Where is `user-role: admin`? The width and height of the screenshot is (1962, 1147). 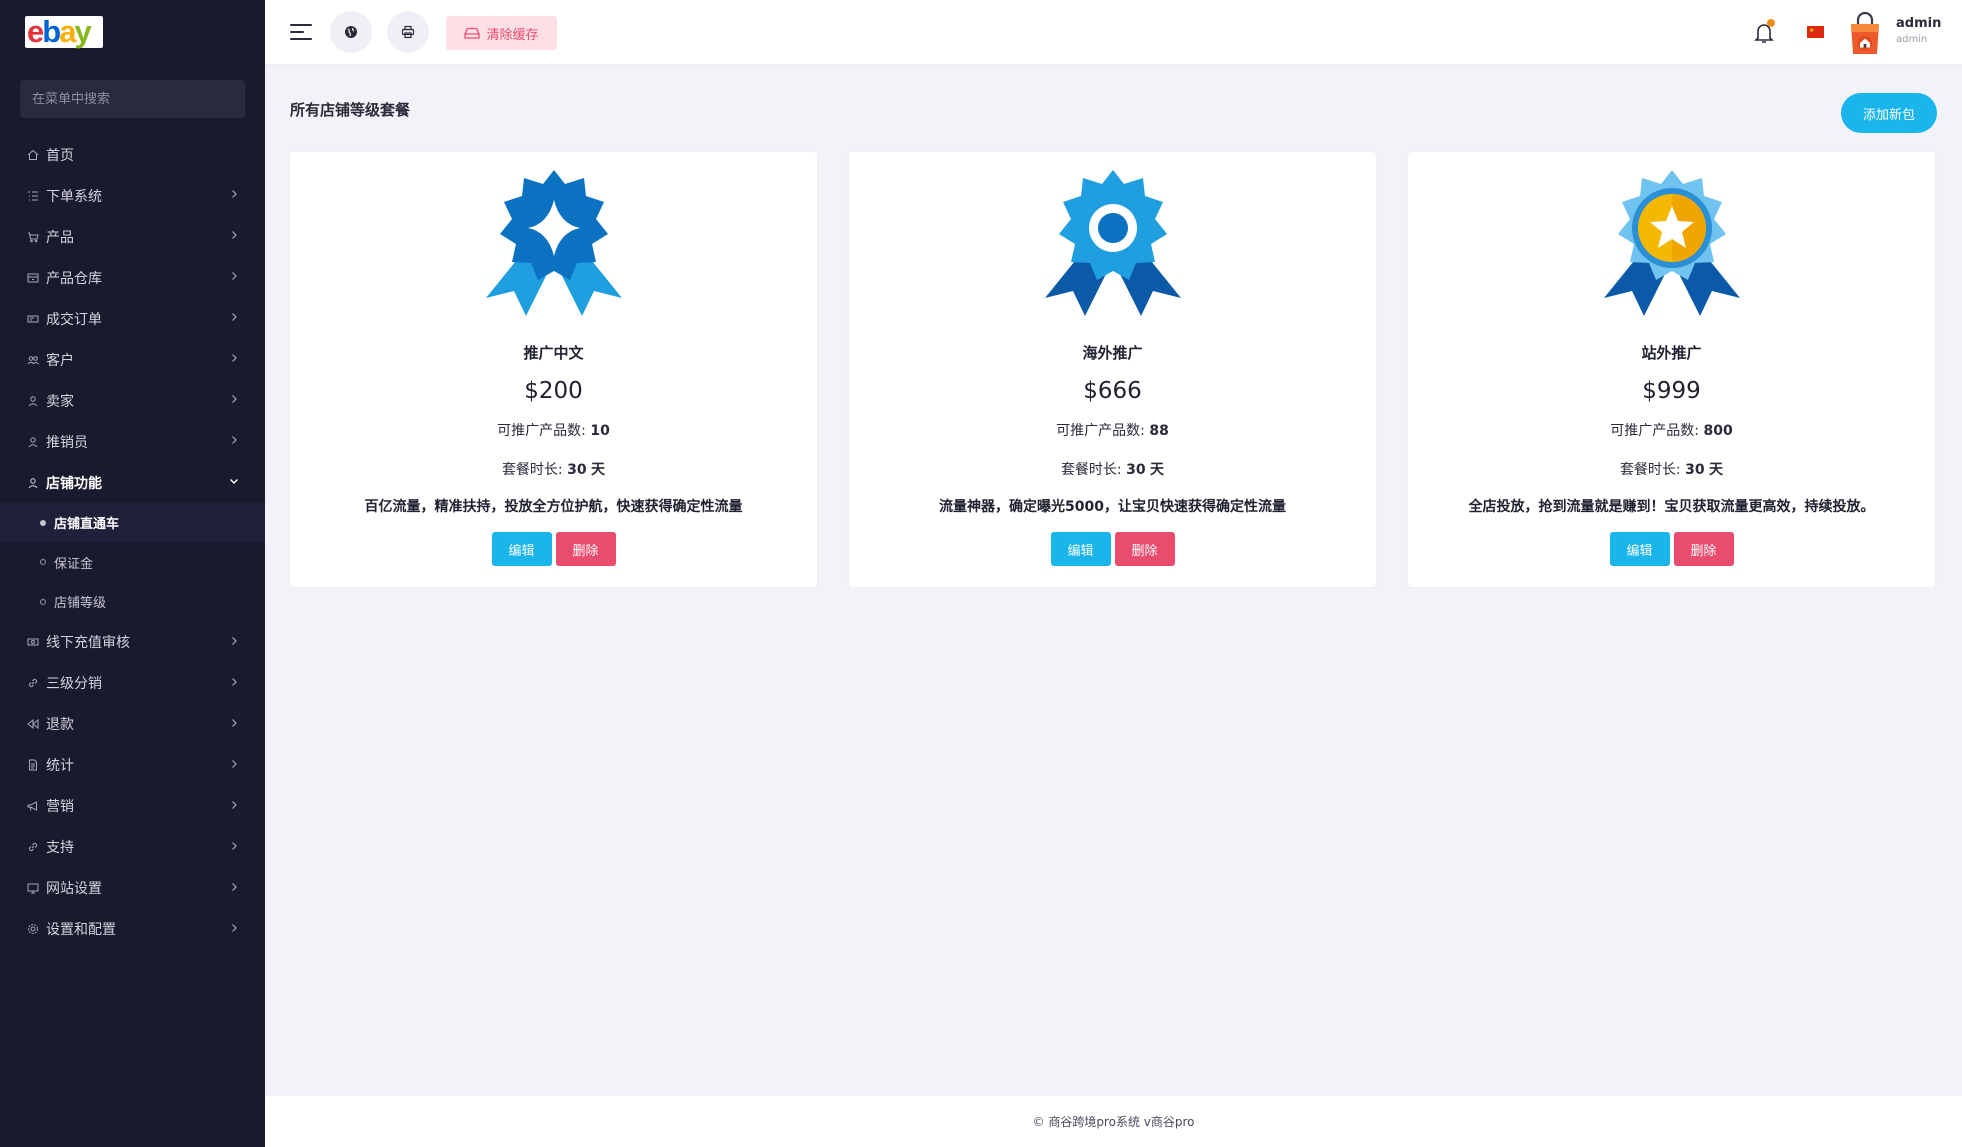
user-role: admin is located at coordinates (1912, 39).